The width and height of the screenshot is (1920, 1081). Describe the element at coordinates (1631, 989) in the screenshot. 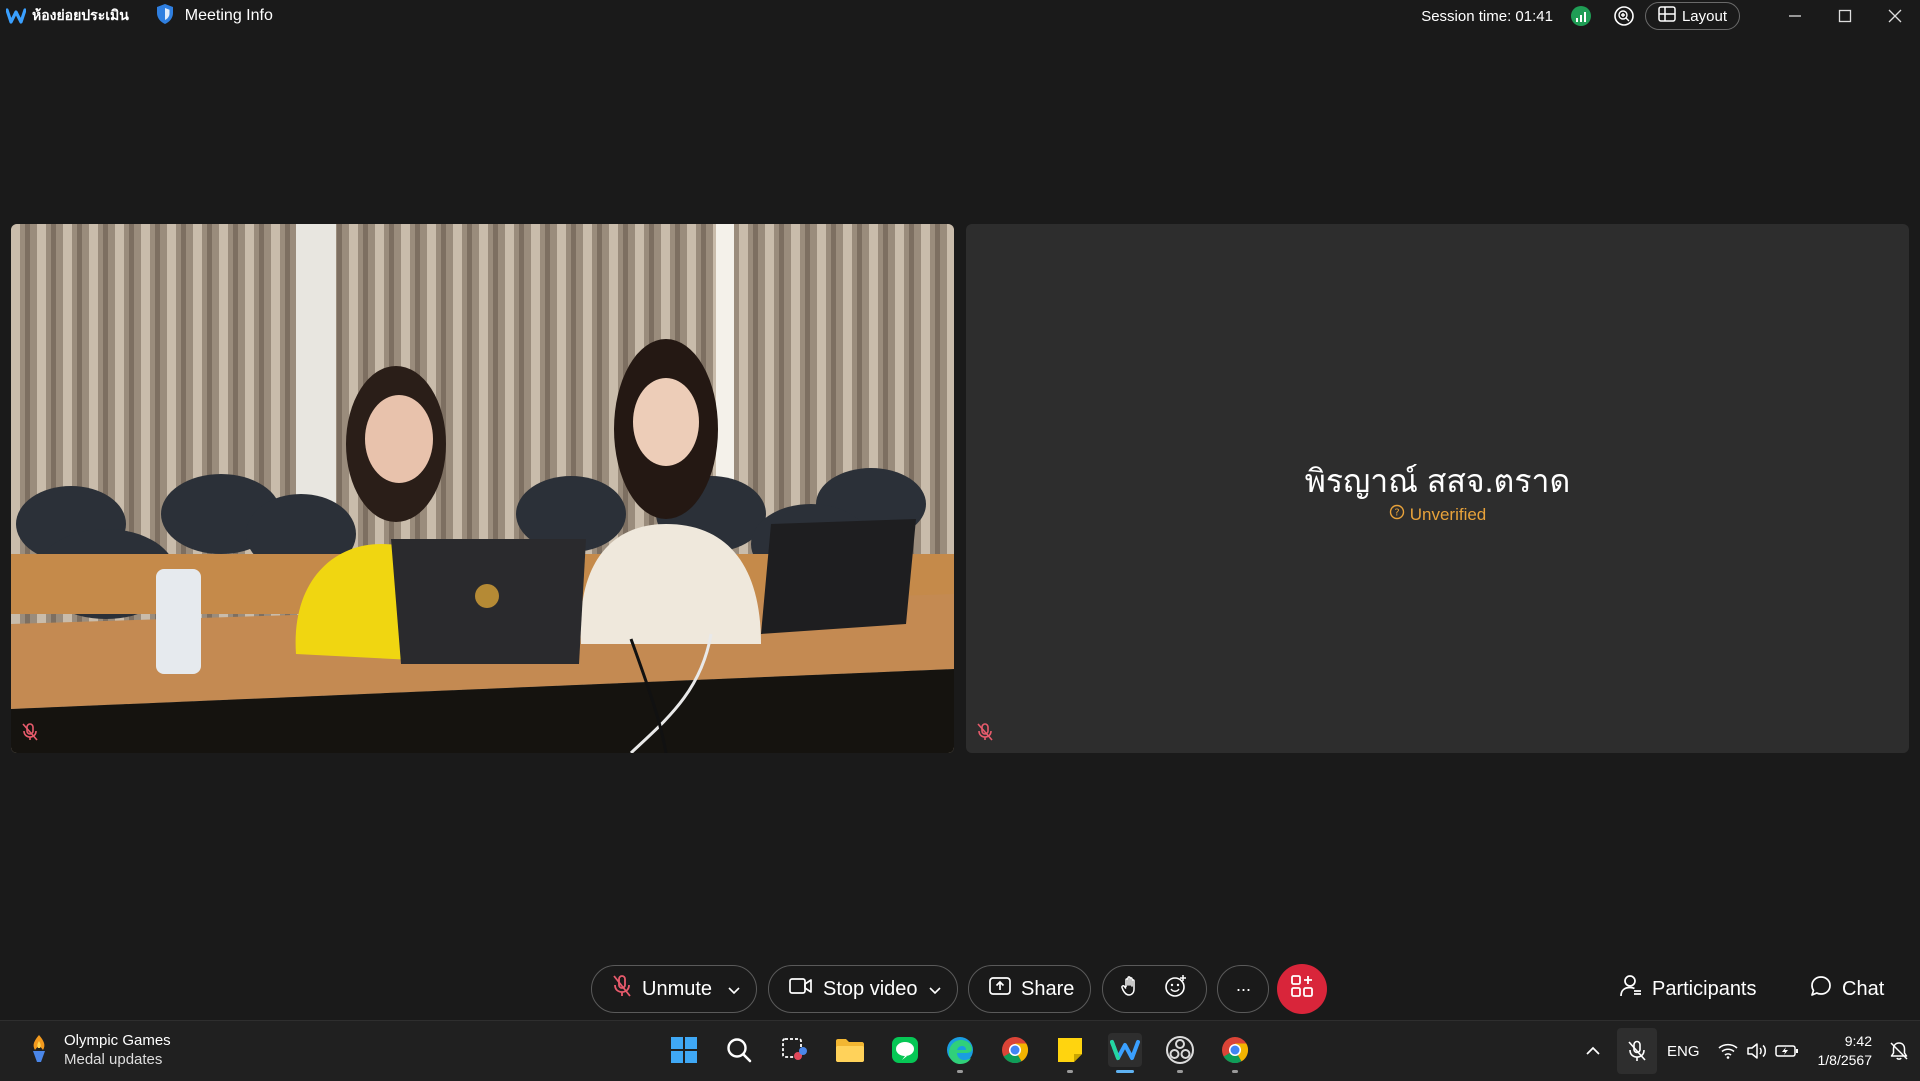

I see `participants-icon` at that location.